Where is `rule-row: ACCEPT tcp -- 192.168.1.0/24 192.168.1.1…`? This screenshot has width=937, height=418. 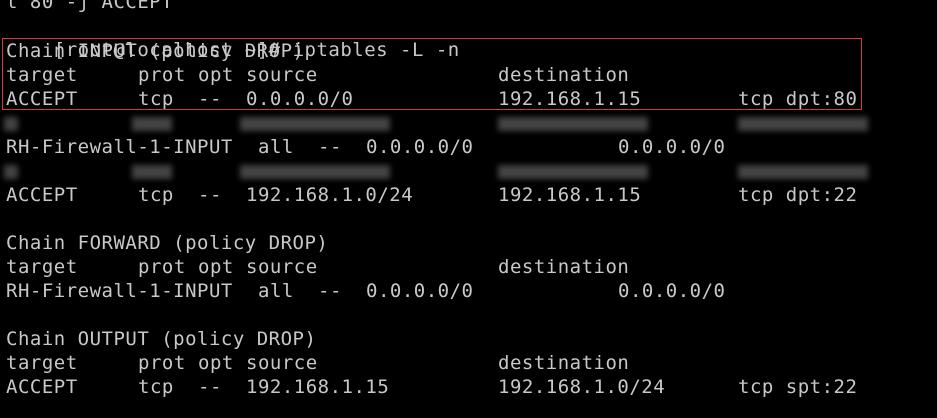
rule-row: ACCEPT tcp -- 192.168.1.0/24 192.168.1.1… is located at coordinates (431, 195).